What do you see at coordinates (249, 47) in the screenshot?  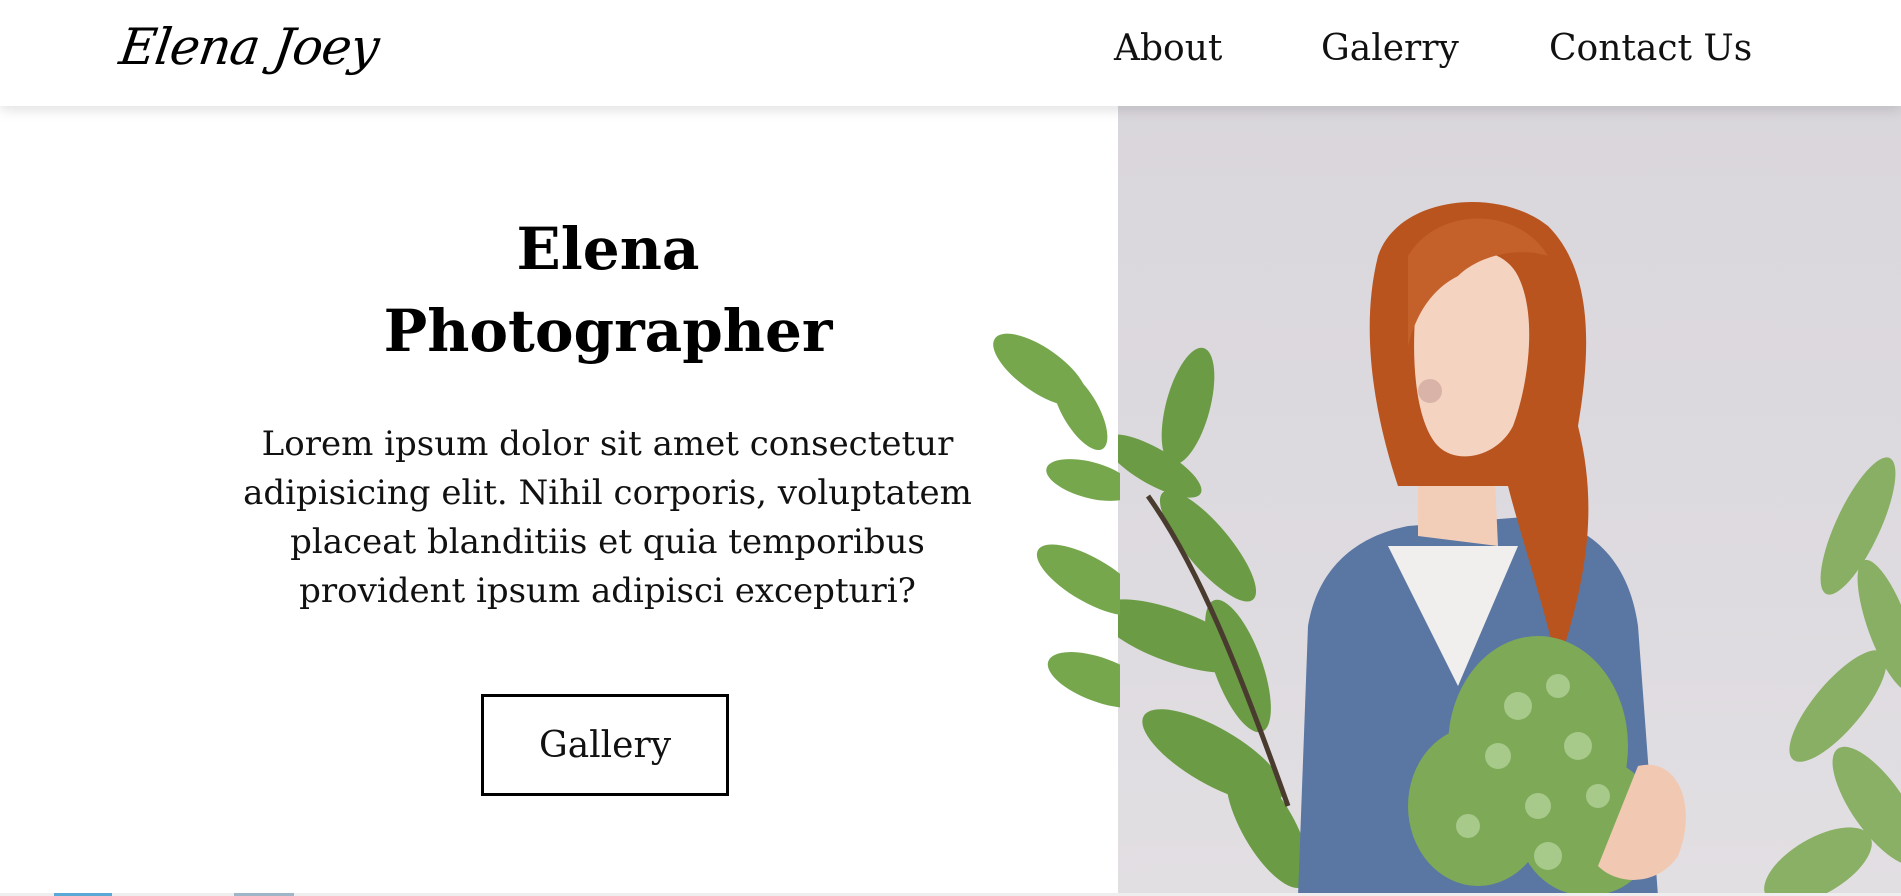 I see `site-logo: Elena Joey` at bounding box center [249, 47].